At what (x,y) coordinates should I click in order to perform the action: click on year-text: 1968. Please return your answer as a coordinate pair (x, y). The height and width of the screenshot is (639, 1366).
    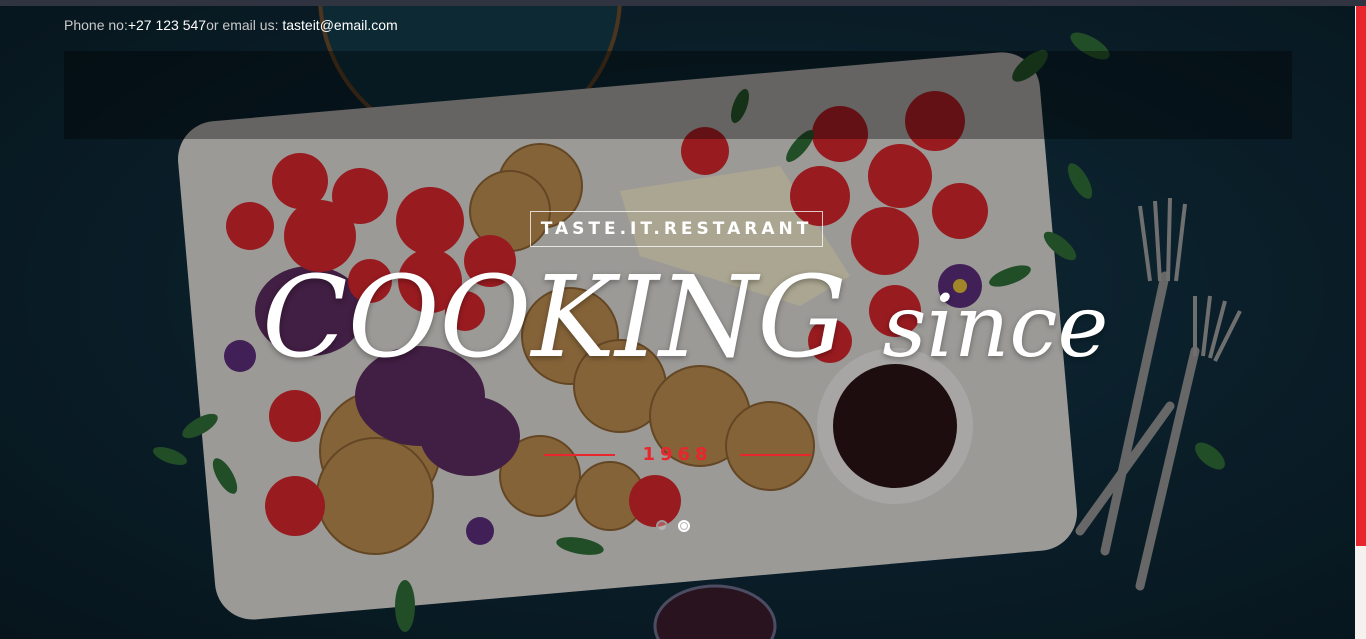
    Looking at the image, I should click on (677, 454).